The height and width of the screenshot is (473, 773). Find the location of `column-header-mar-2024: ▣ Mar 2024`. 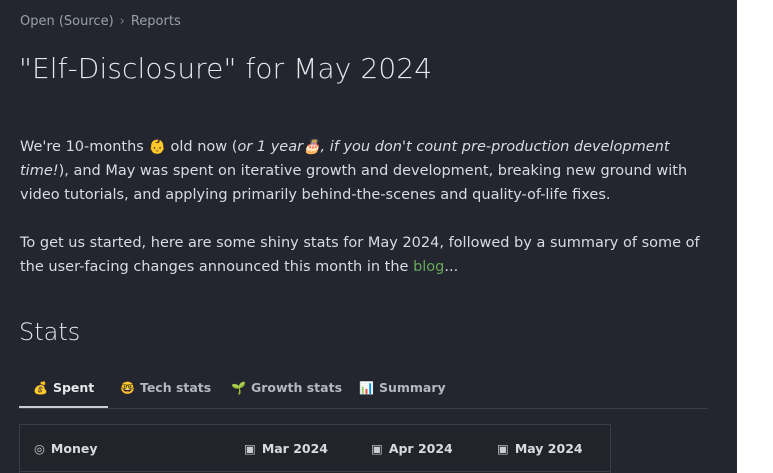

column-header-mar-2024: ▣ Mar 2024 is located at coordinates (286, 448).